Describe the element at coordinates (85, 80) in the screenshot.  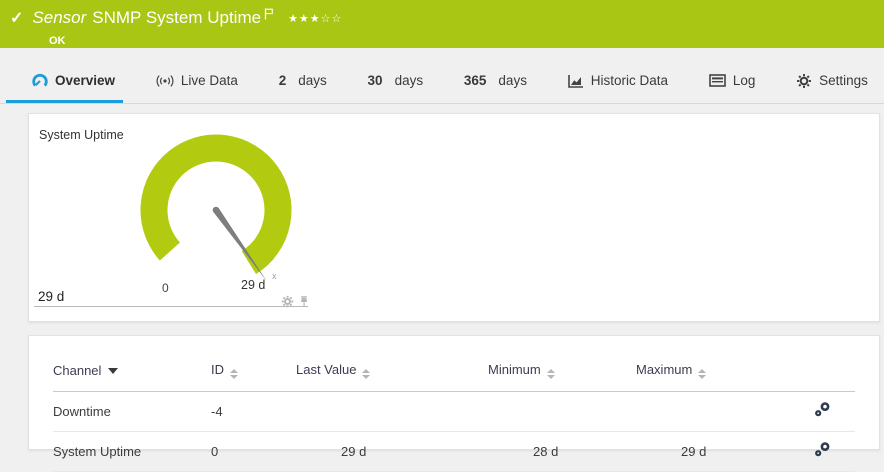
I see `tab-label: Overview` at that location.